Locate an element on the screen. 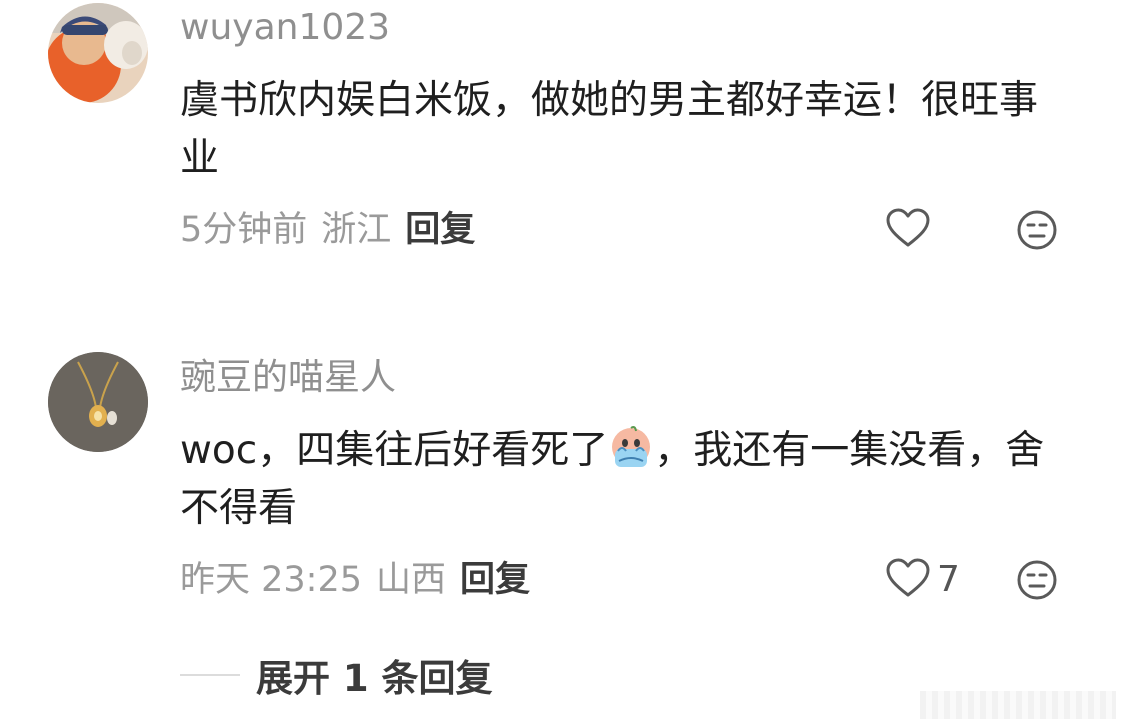 This screenshot has height=725, width=1124. comment-text: woc，四集往后好看死了 ，我还有一集没看，舍不得看 is located at coordinates (620, 480).